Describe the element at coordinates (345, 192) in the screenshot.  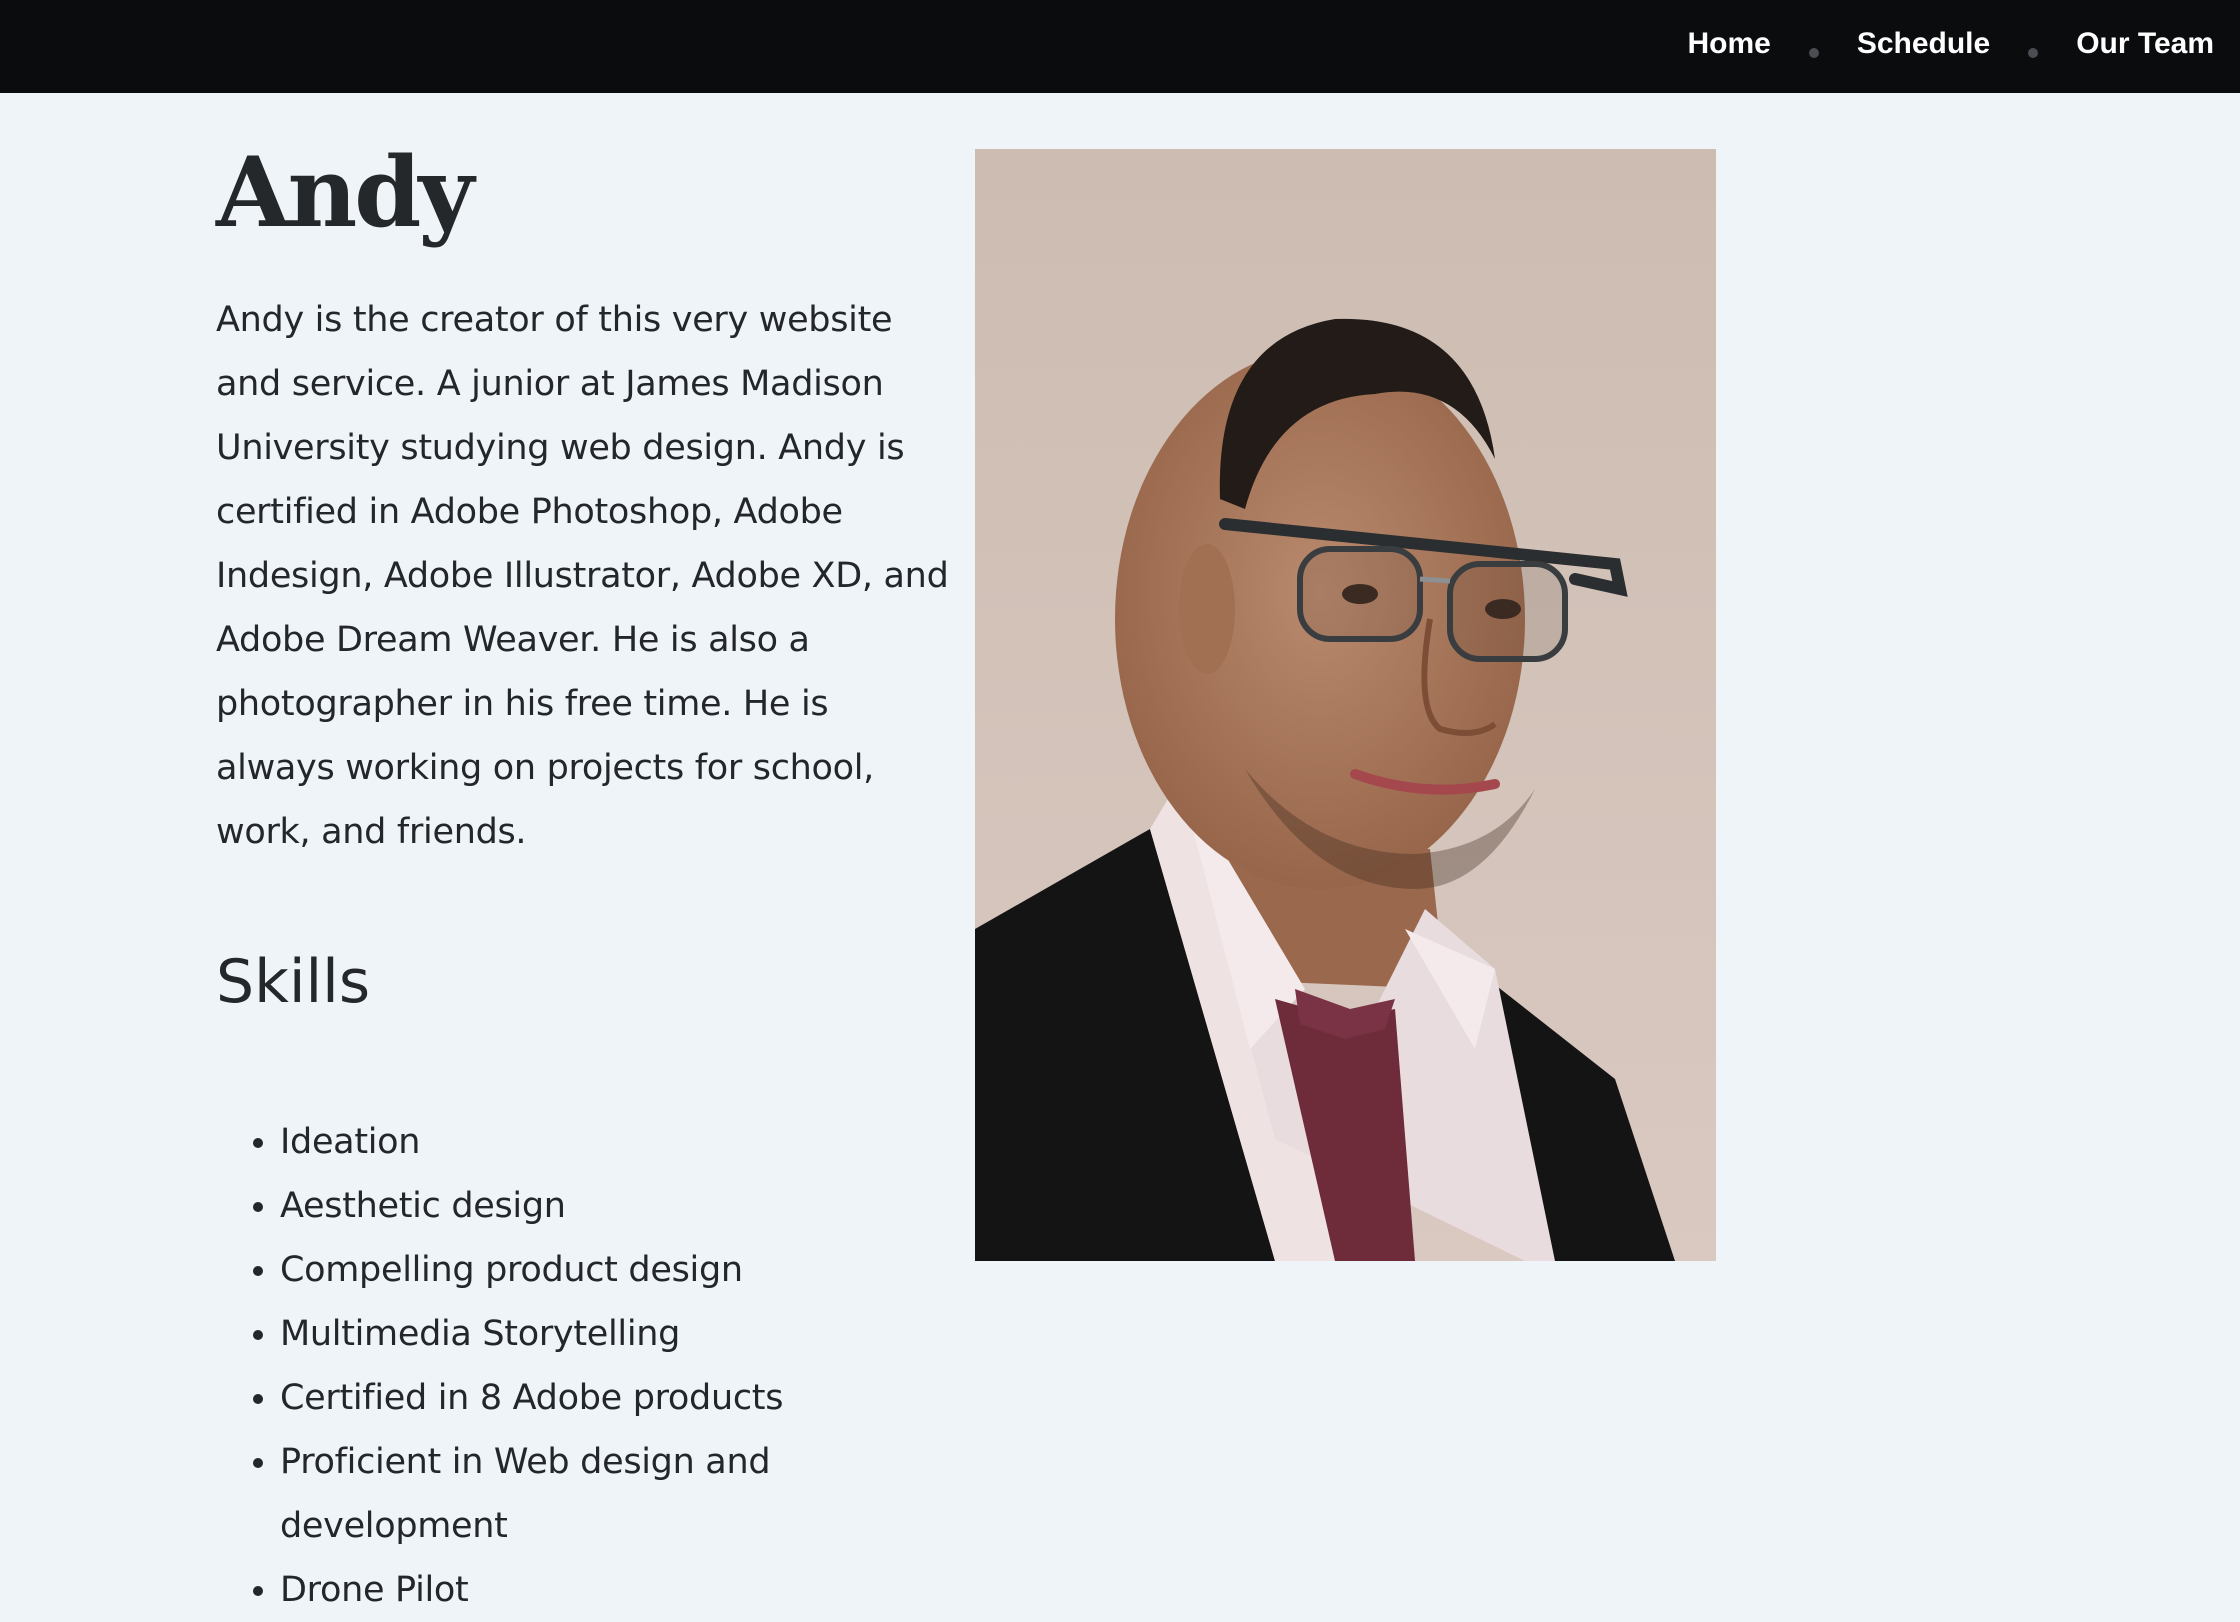
I see `profile-name: Andy` at that location.